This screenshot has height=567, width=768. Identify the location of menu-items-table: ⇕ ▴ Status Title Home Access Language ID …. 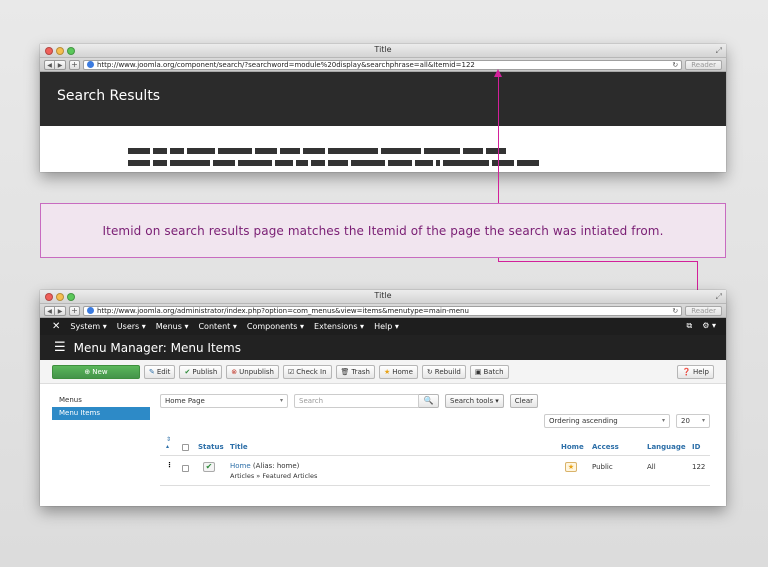
(435, 461).